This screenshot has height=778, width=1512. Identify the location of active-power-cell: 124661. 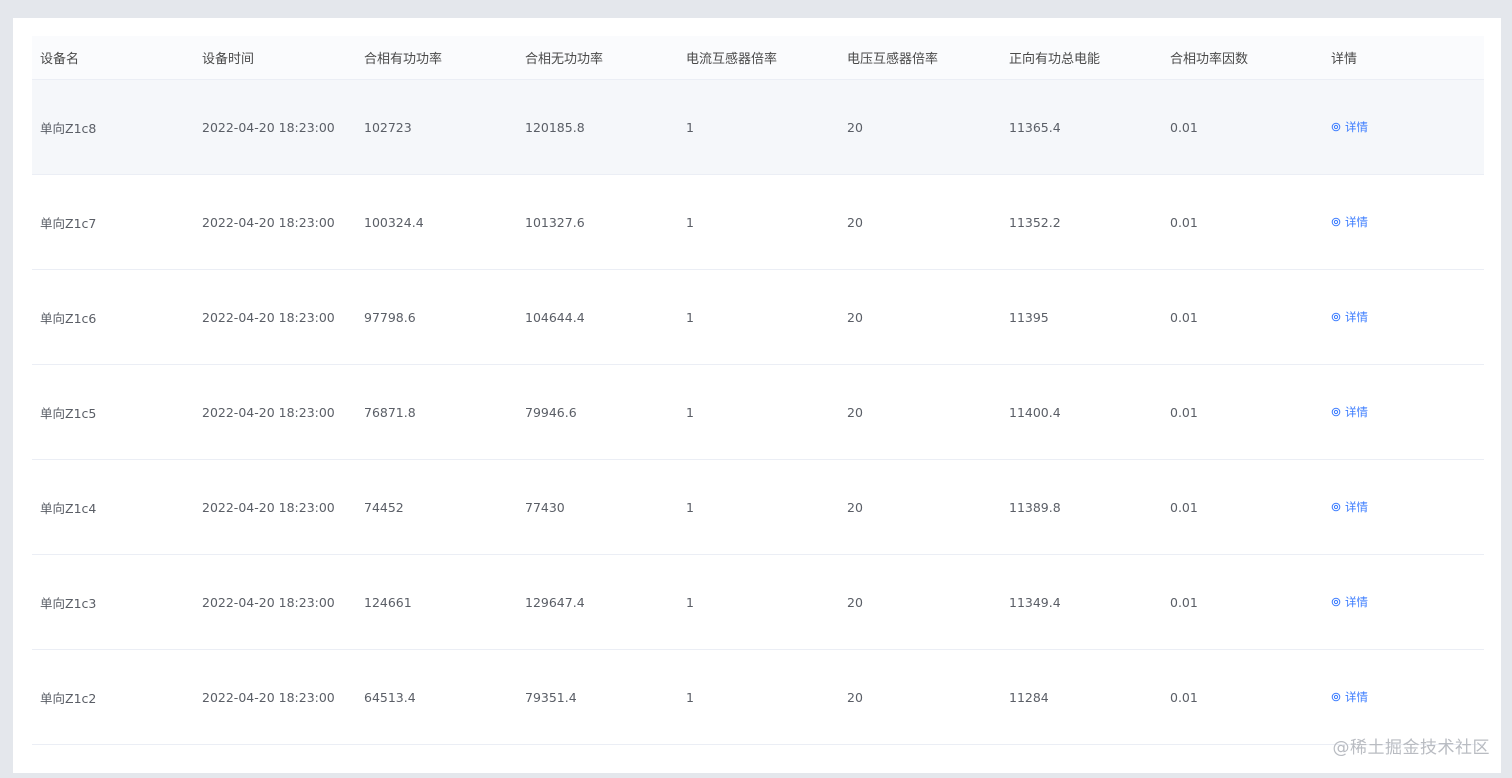
(388, 602).